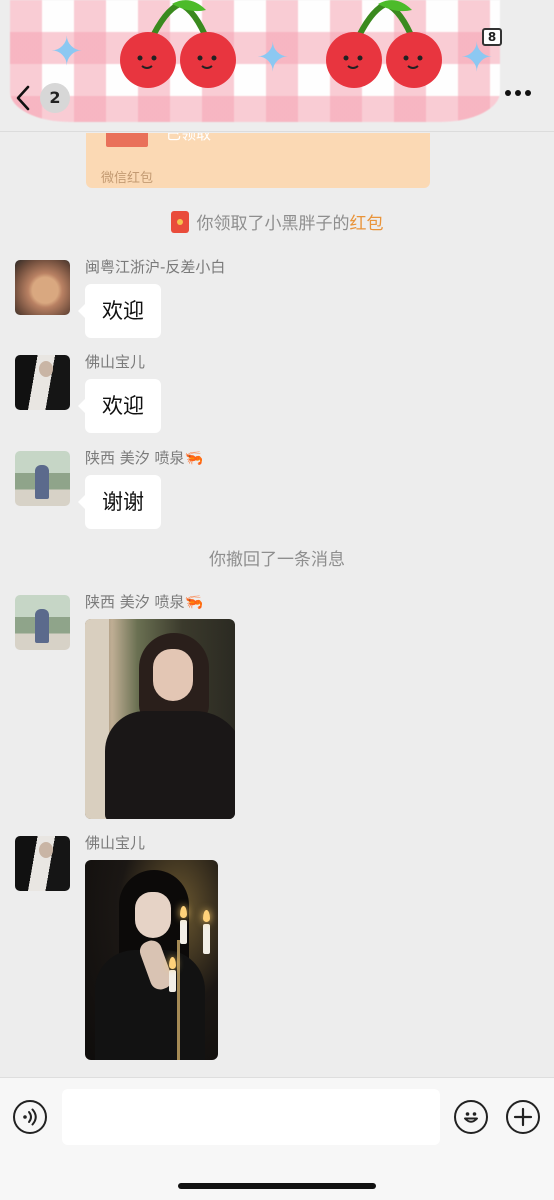 The image size is (554, 1200). I want to click on system-message-red-packet: 你领取了小黑胖子的红包, so click(277, 221).